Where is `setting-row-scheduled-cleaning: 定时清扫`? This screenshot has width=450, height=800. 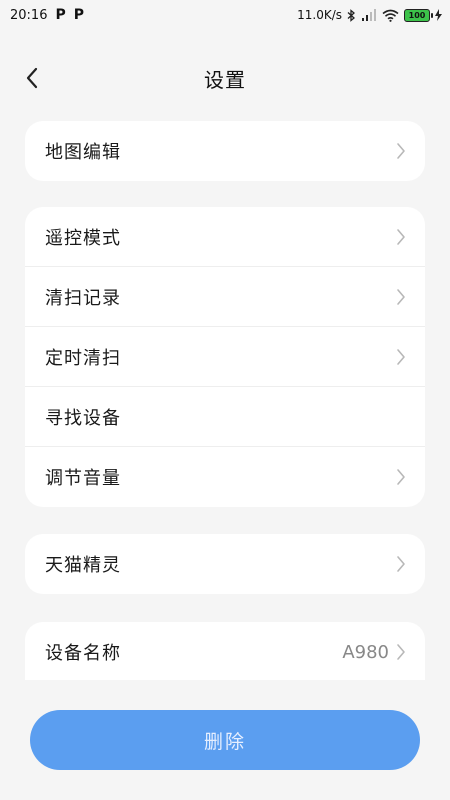
setting-row-scheduled-cleaning: 定时清扫 is located at coordinates (225, 357).